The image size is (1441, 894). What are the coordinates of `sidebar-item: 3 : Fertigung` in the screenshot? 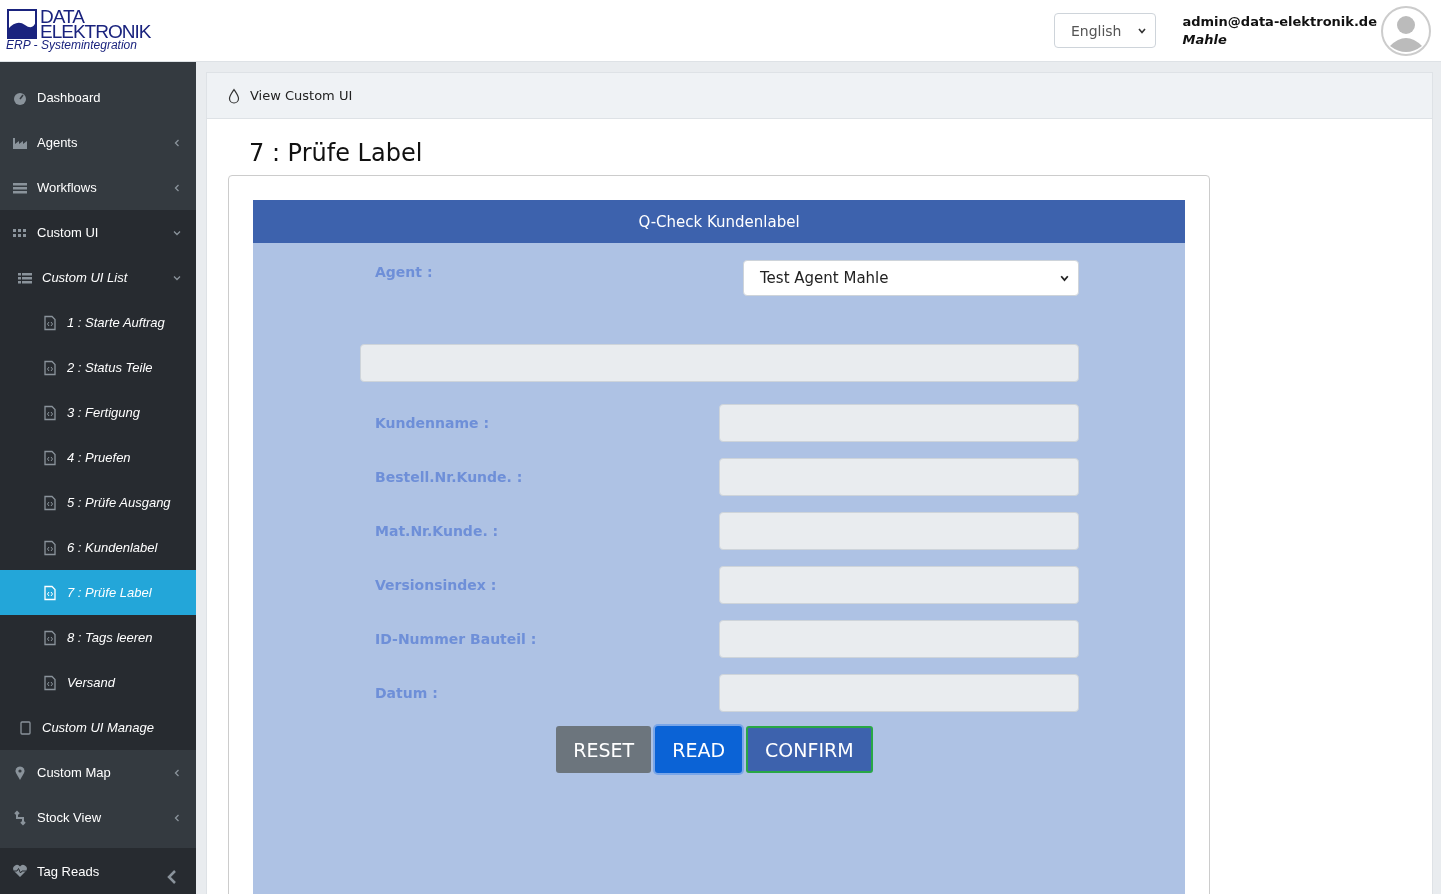 It's located at (98, 412).